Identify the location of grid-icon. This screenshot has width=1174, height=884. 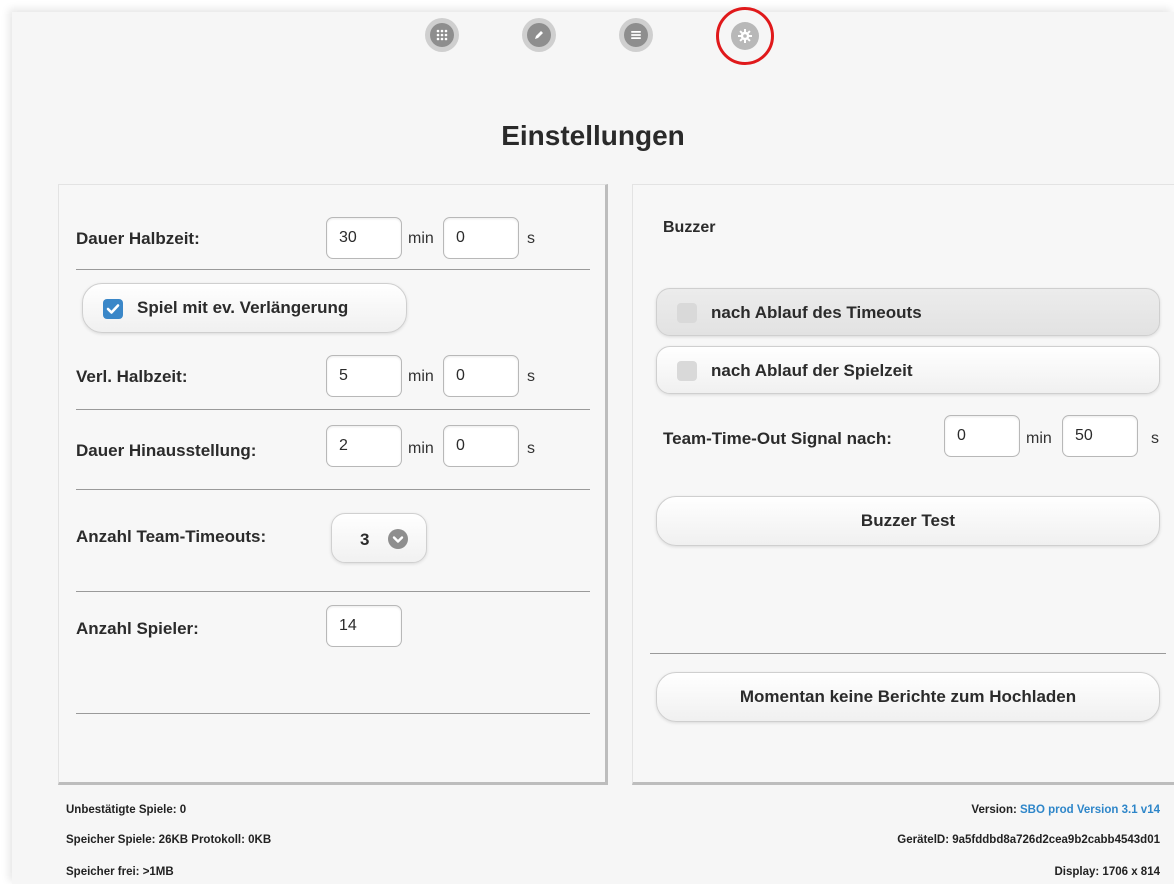
(442, 35).